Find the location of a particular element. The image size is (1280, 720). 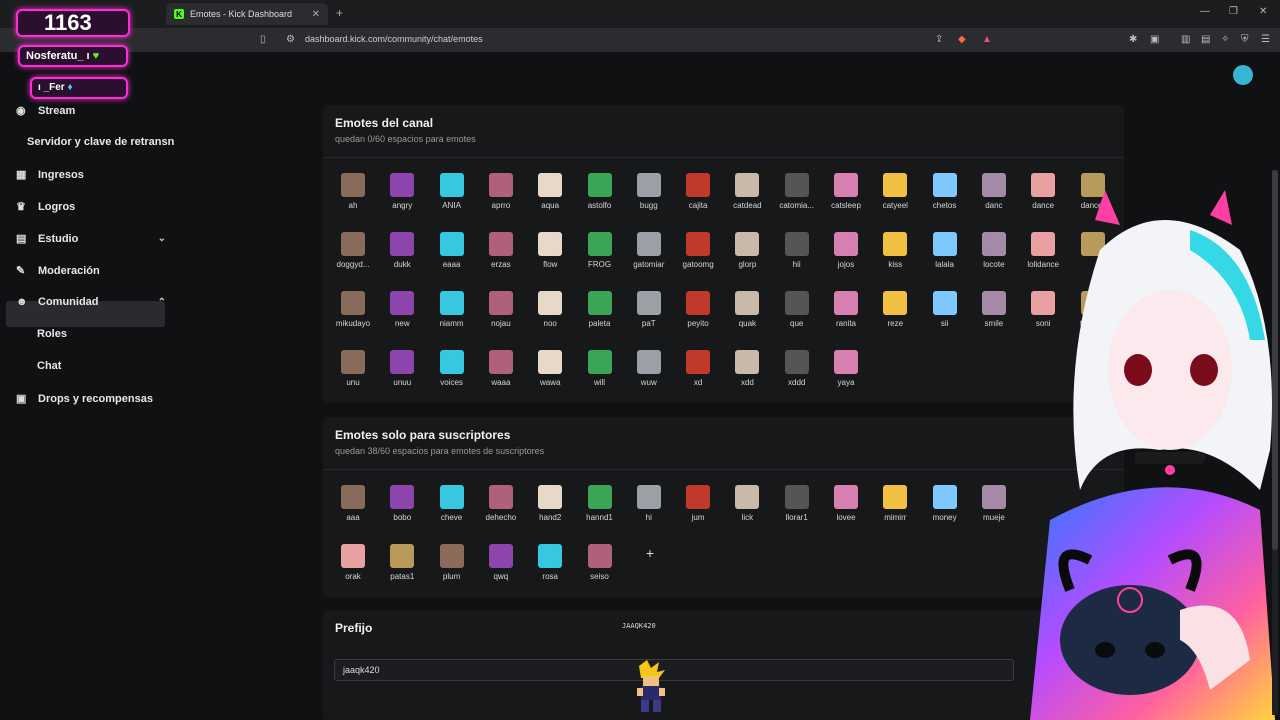

emote-item: hi is located at coordinates (649, 503).